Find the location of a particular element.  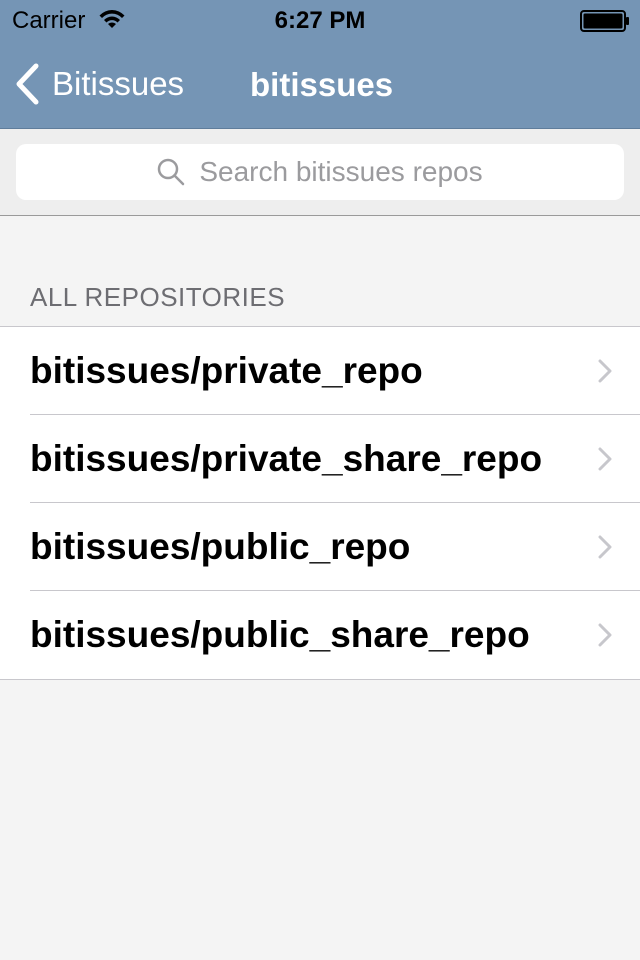

list-item: bitissues/public_repo is located at coordinates (320, 547).